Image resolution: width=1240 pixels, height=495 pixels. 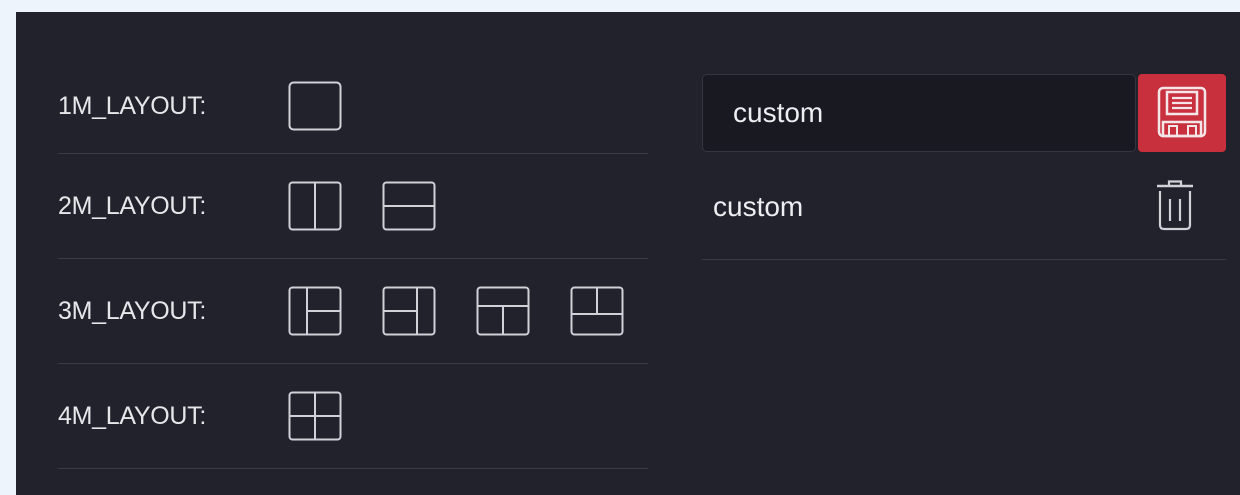 I want to click on horizontal-split-layout-icon, so click(x=409, y=206).